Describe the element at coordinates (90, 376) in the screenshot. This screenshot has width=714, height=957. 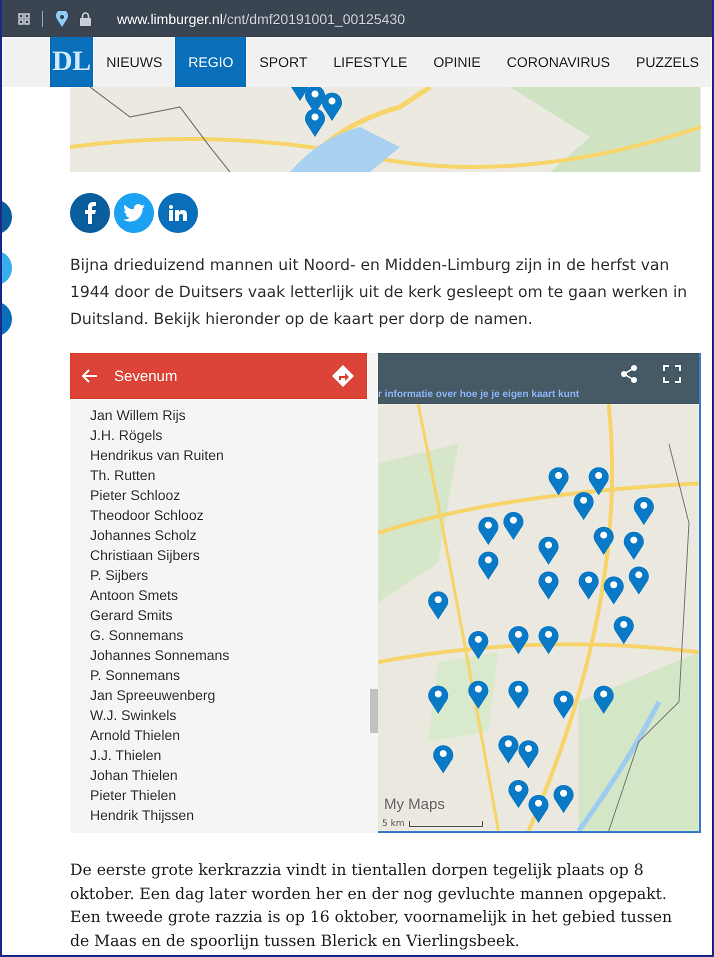
I see `back-arrow-icon` at that location.